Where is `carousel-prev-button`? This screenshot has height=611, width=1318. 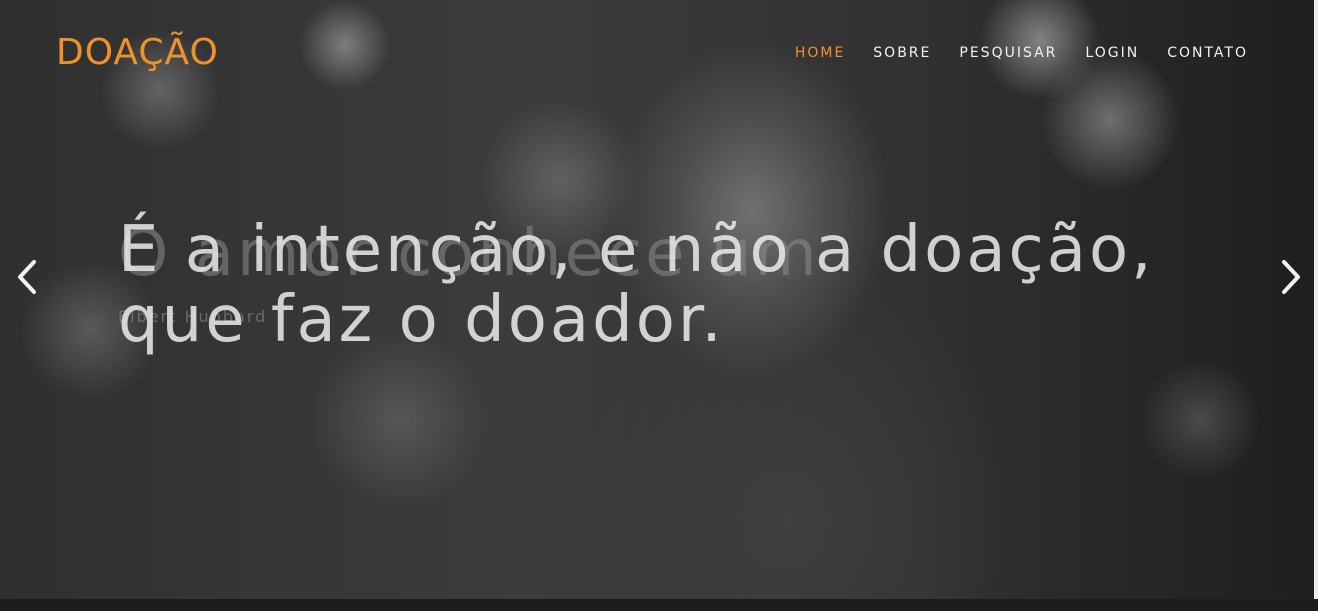
carousel-prev-button is located at coordinates (28, 277).